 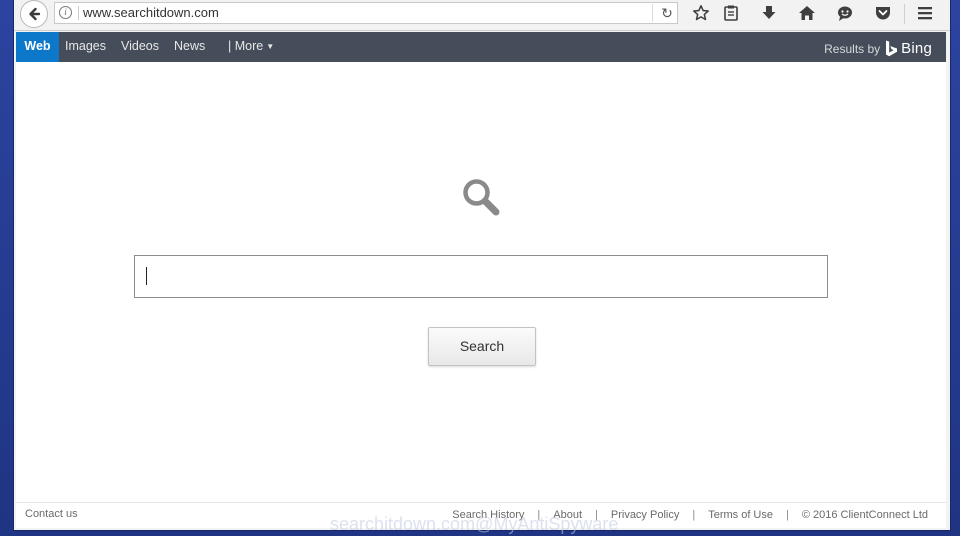 I want to click on home-icon, so click(x=807, y=13).